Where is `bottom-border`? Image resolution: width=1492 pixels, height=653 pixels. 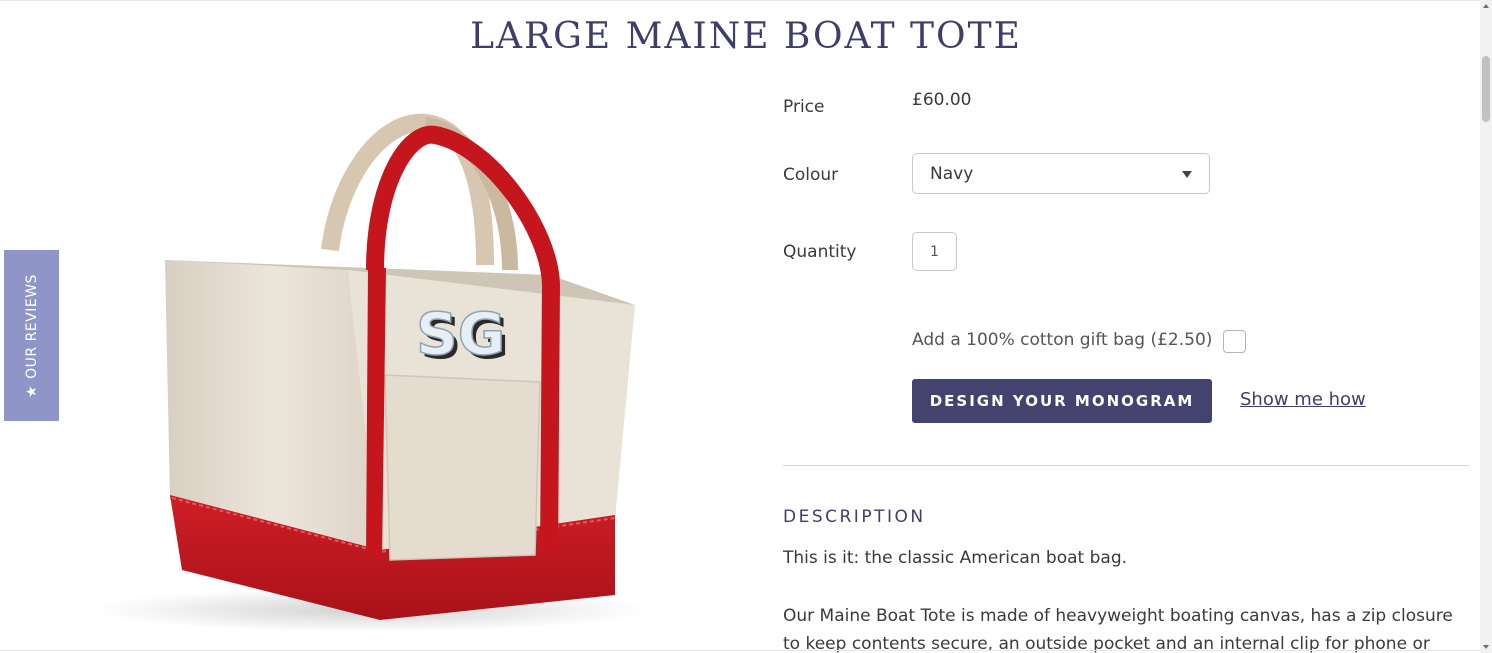 bottom-border is located at coordinates (740, 650).